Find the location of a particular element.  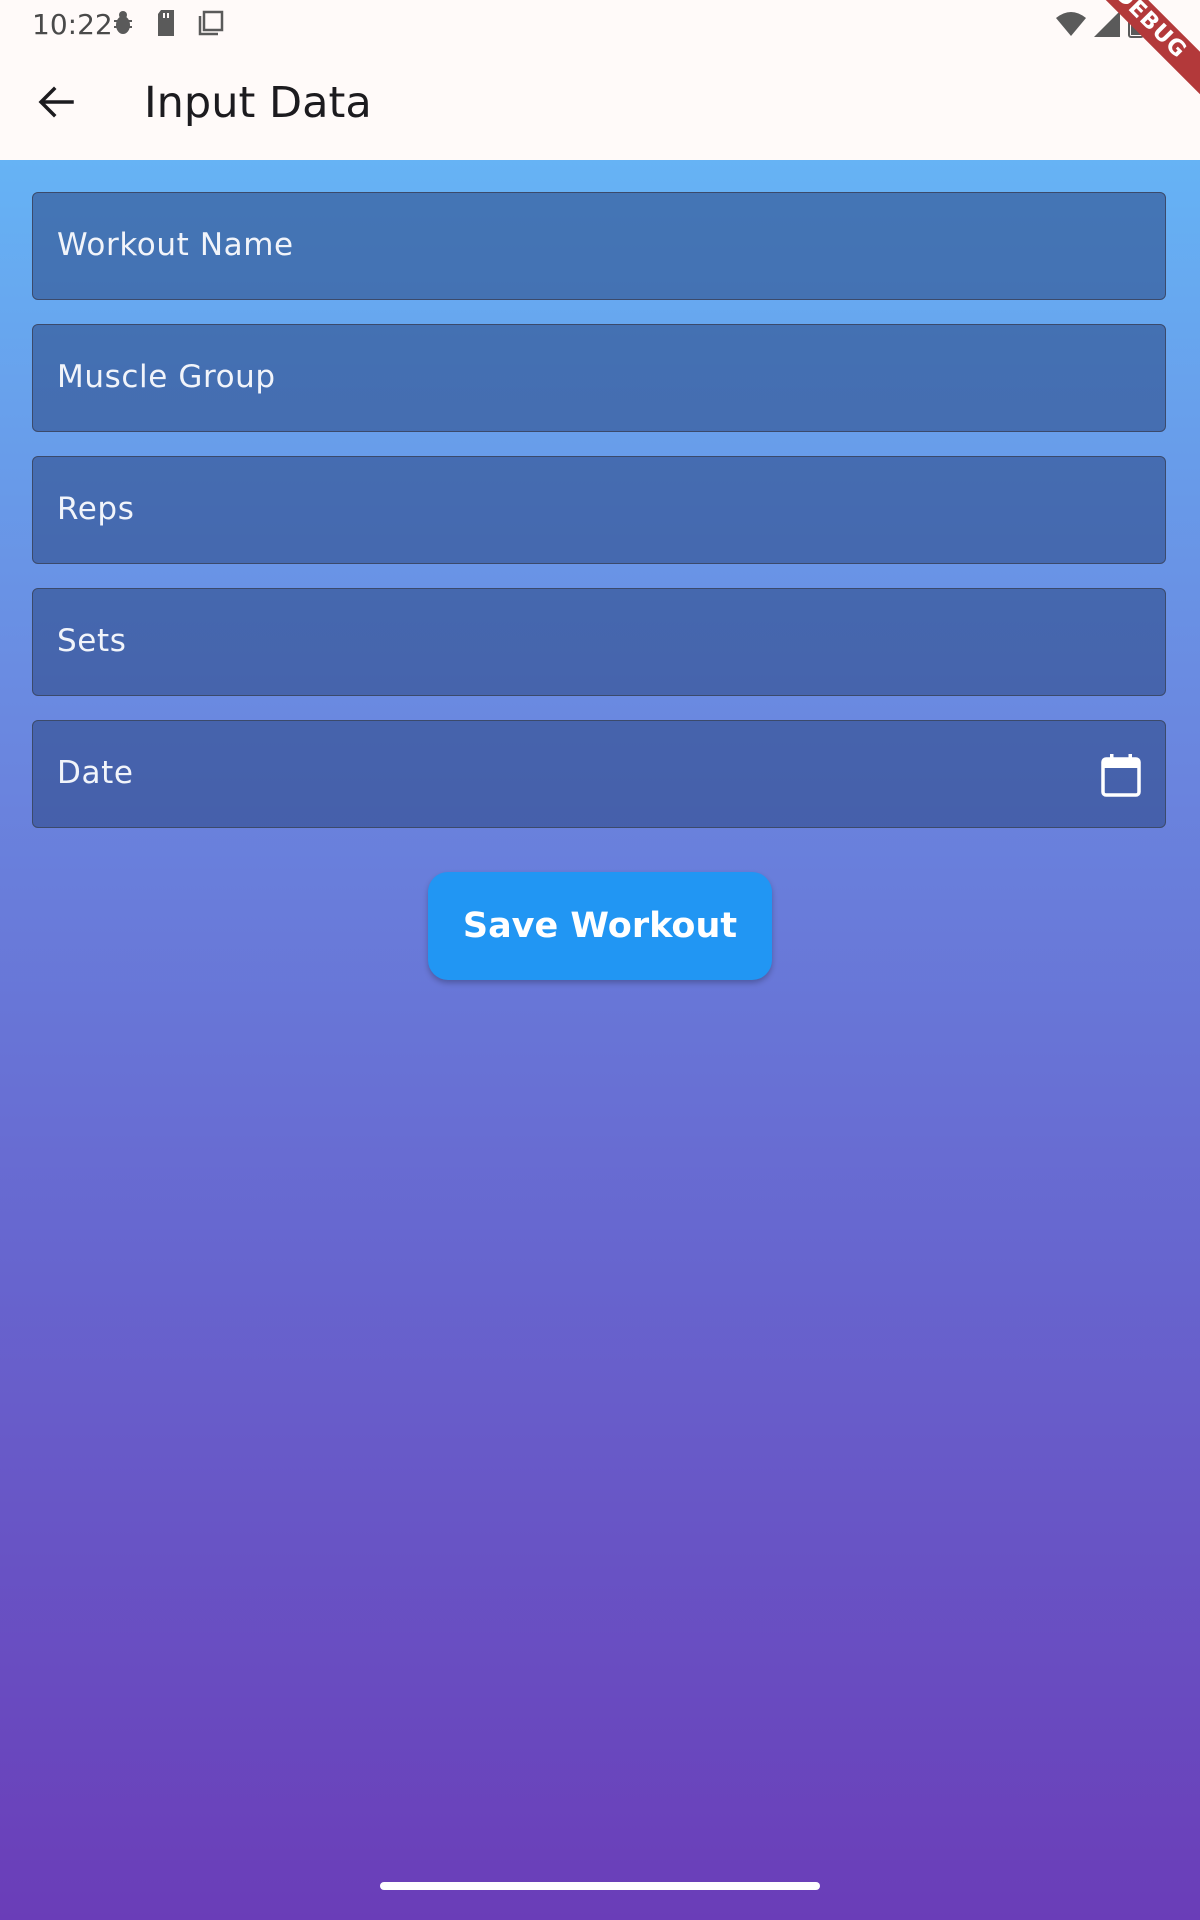

debug-banner-container: DEBUG is located at coordinates (1130, 70).